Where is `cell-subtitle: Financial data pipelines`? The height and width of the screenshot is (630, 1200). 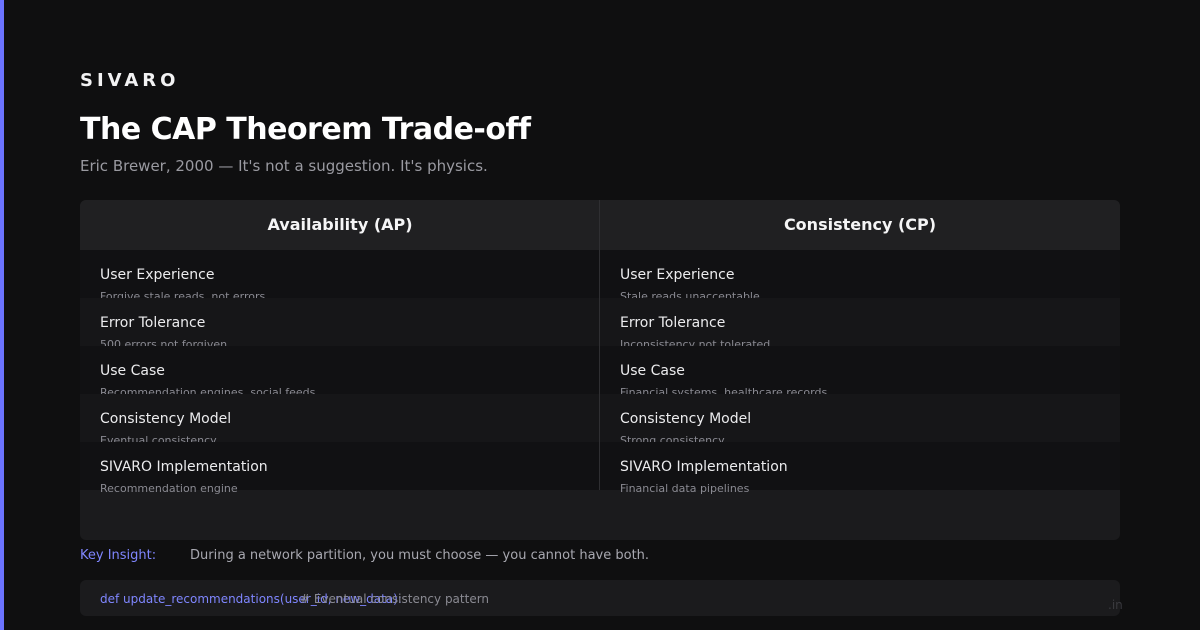
cell-subtitle: Financial data pipelines is located at coordinates (685, 488).